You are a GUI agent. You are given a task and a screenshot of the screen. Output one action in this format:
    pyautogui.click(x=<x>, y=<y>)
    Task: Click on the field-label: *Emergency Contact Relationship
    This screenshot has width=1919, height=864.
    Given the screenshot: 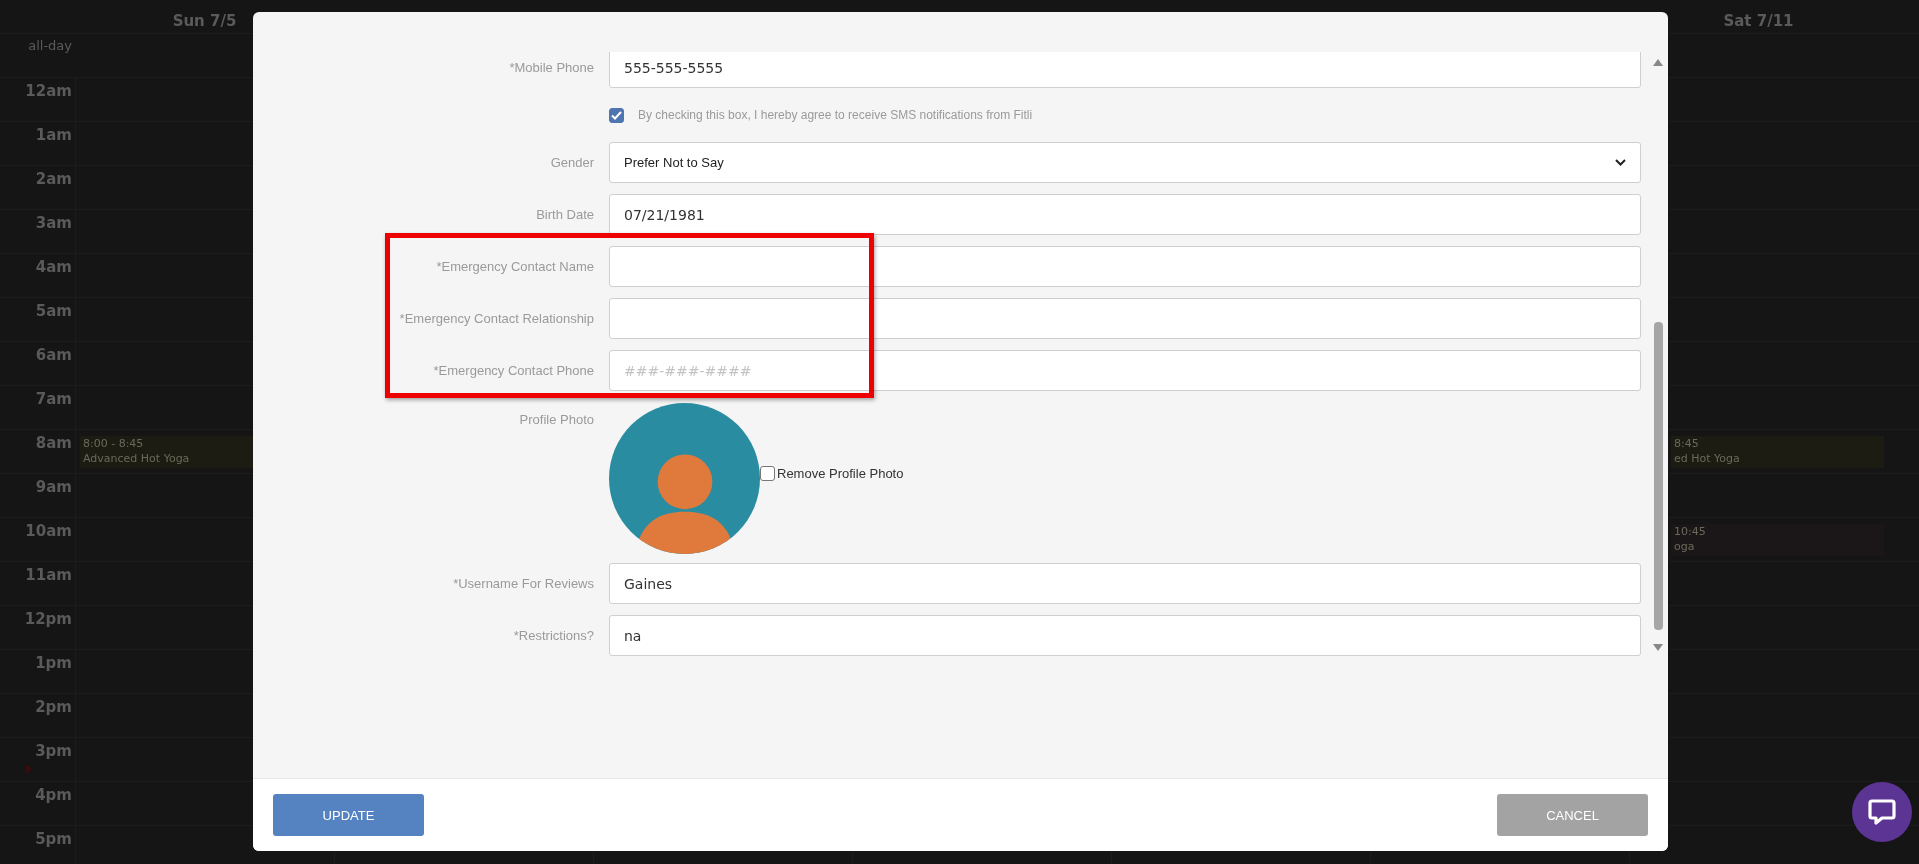 What is the action you would take?
    pyautogui.click(x=496, y=318)
    